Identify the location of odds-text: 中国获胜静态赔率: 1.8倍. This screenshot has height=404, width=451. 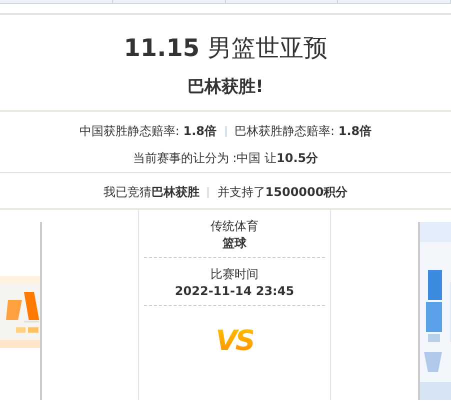
(147, 131).